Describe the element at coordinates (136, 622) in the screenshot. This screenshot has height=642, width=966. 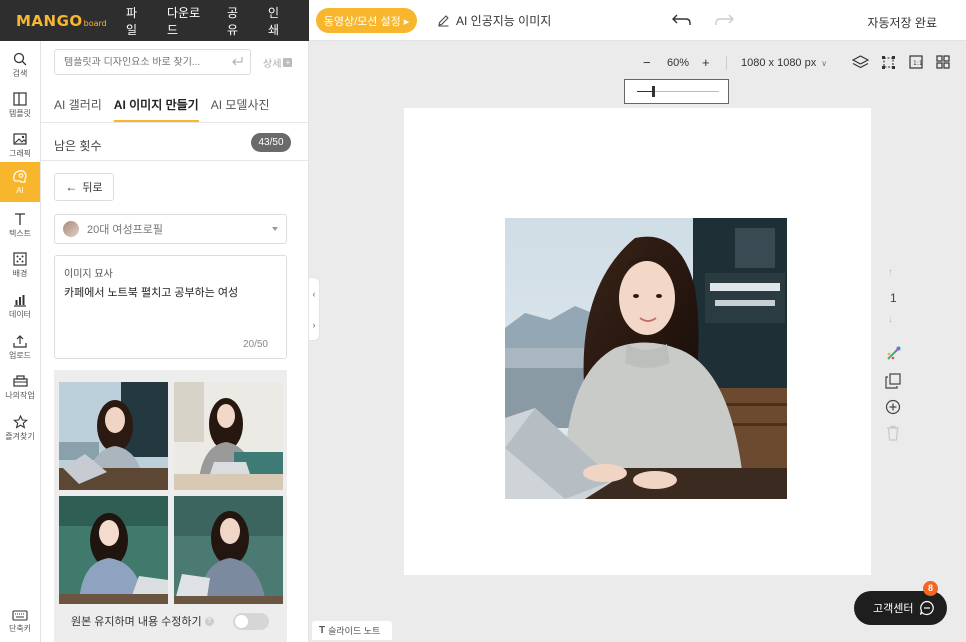
I see `keep-original-label: 원본 유지하며 내용 수정하기` at that location.